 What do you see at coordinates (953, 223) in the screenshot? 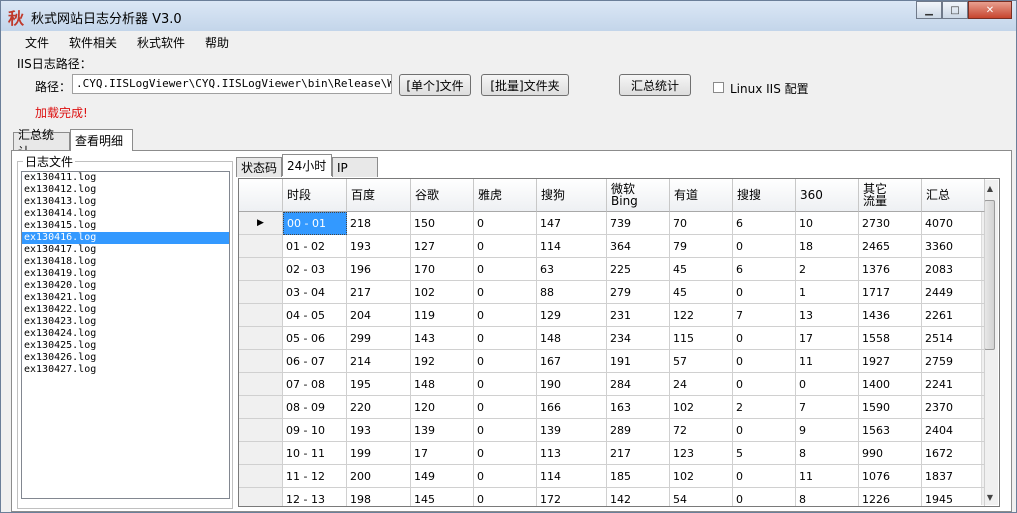
I see `table-cell: 4070` at bounding box center [953, 223].